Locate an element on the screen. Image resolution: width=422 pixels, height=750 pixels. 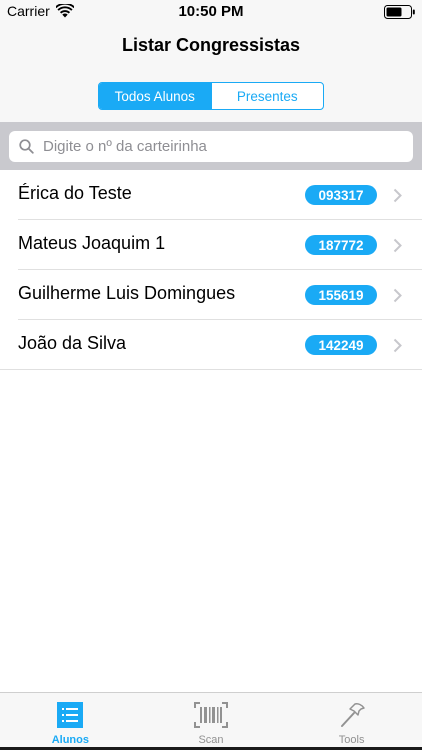
student-name: Guilherme Luis Domingues is located at coordinates (127, 293).